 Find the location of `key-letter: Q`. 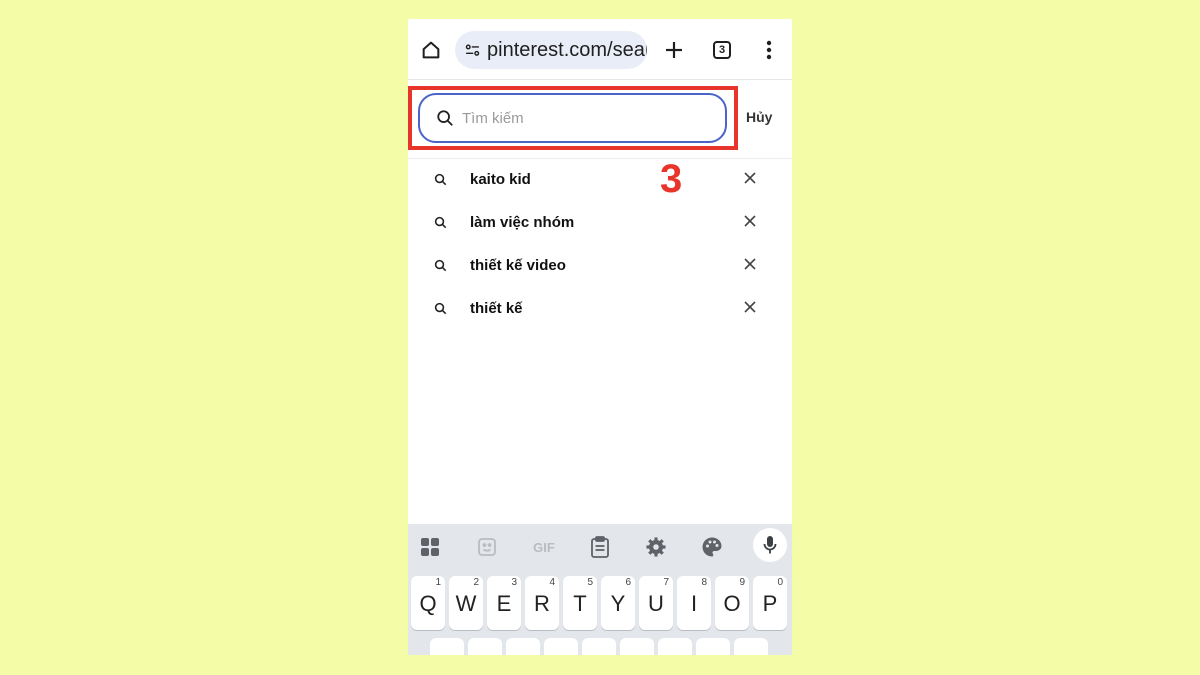

key-letter: Q is located at coordinates (428, 603).